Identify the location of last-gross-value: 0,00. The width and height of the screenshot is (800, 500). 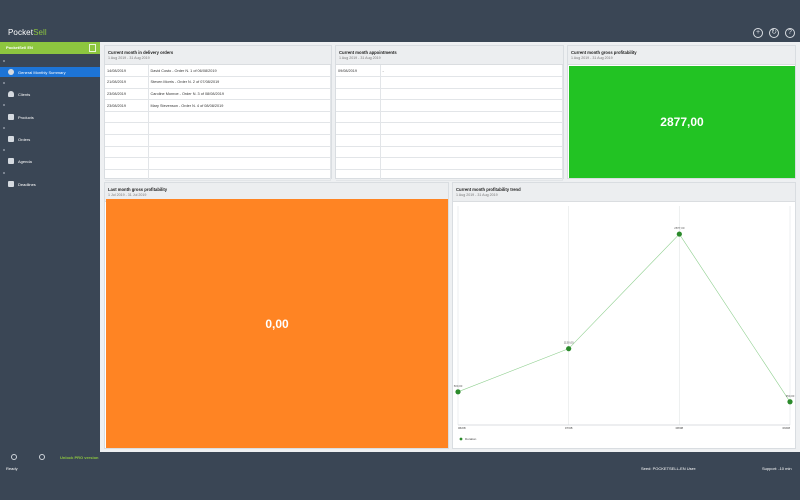
(277, 323).